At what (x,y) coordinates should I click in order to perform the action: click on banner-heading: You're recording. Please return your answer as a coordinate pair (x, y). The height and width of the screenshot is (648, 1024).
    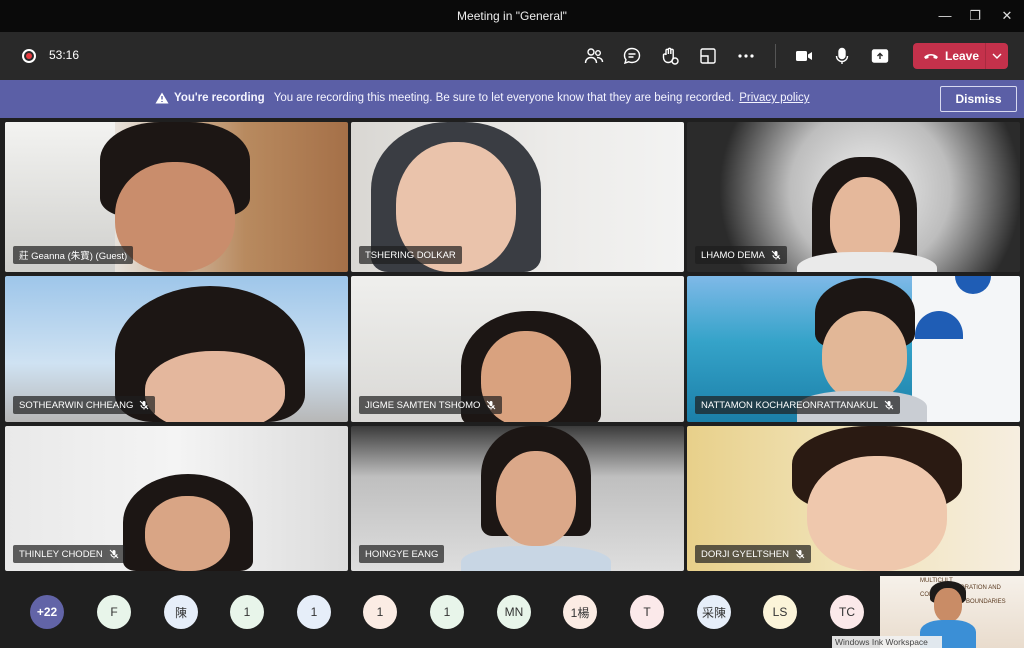
    Looking at the image, I should click on (219, 98).